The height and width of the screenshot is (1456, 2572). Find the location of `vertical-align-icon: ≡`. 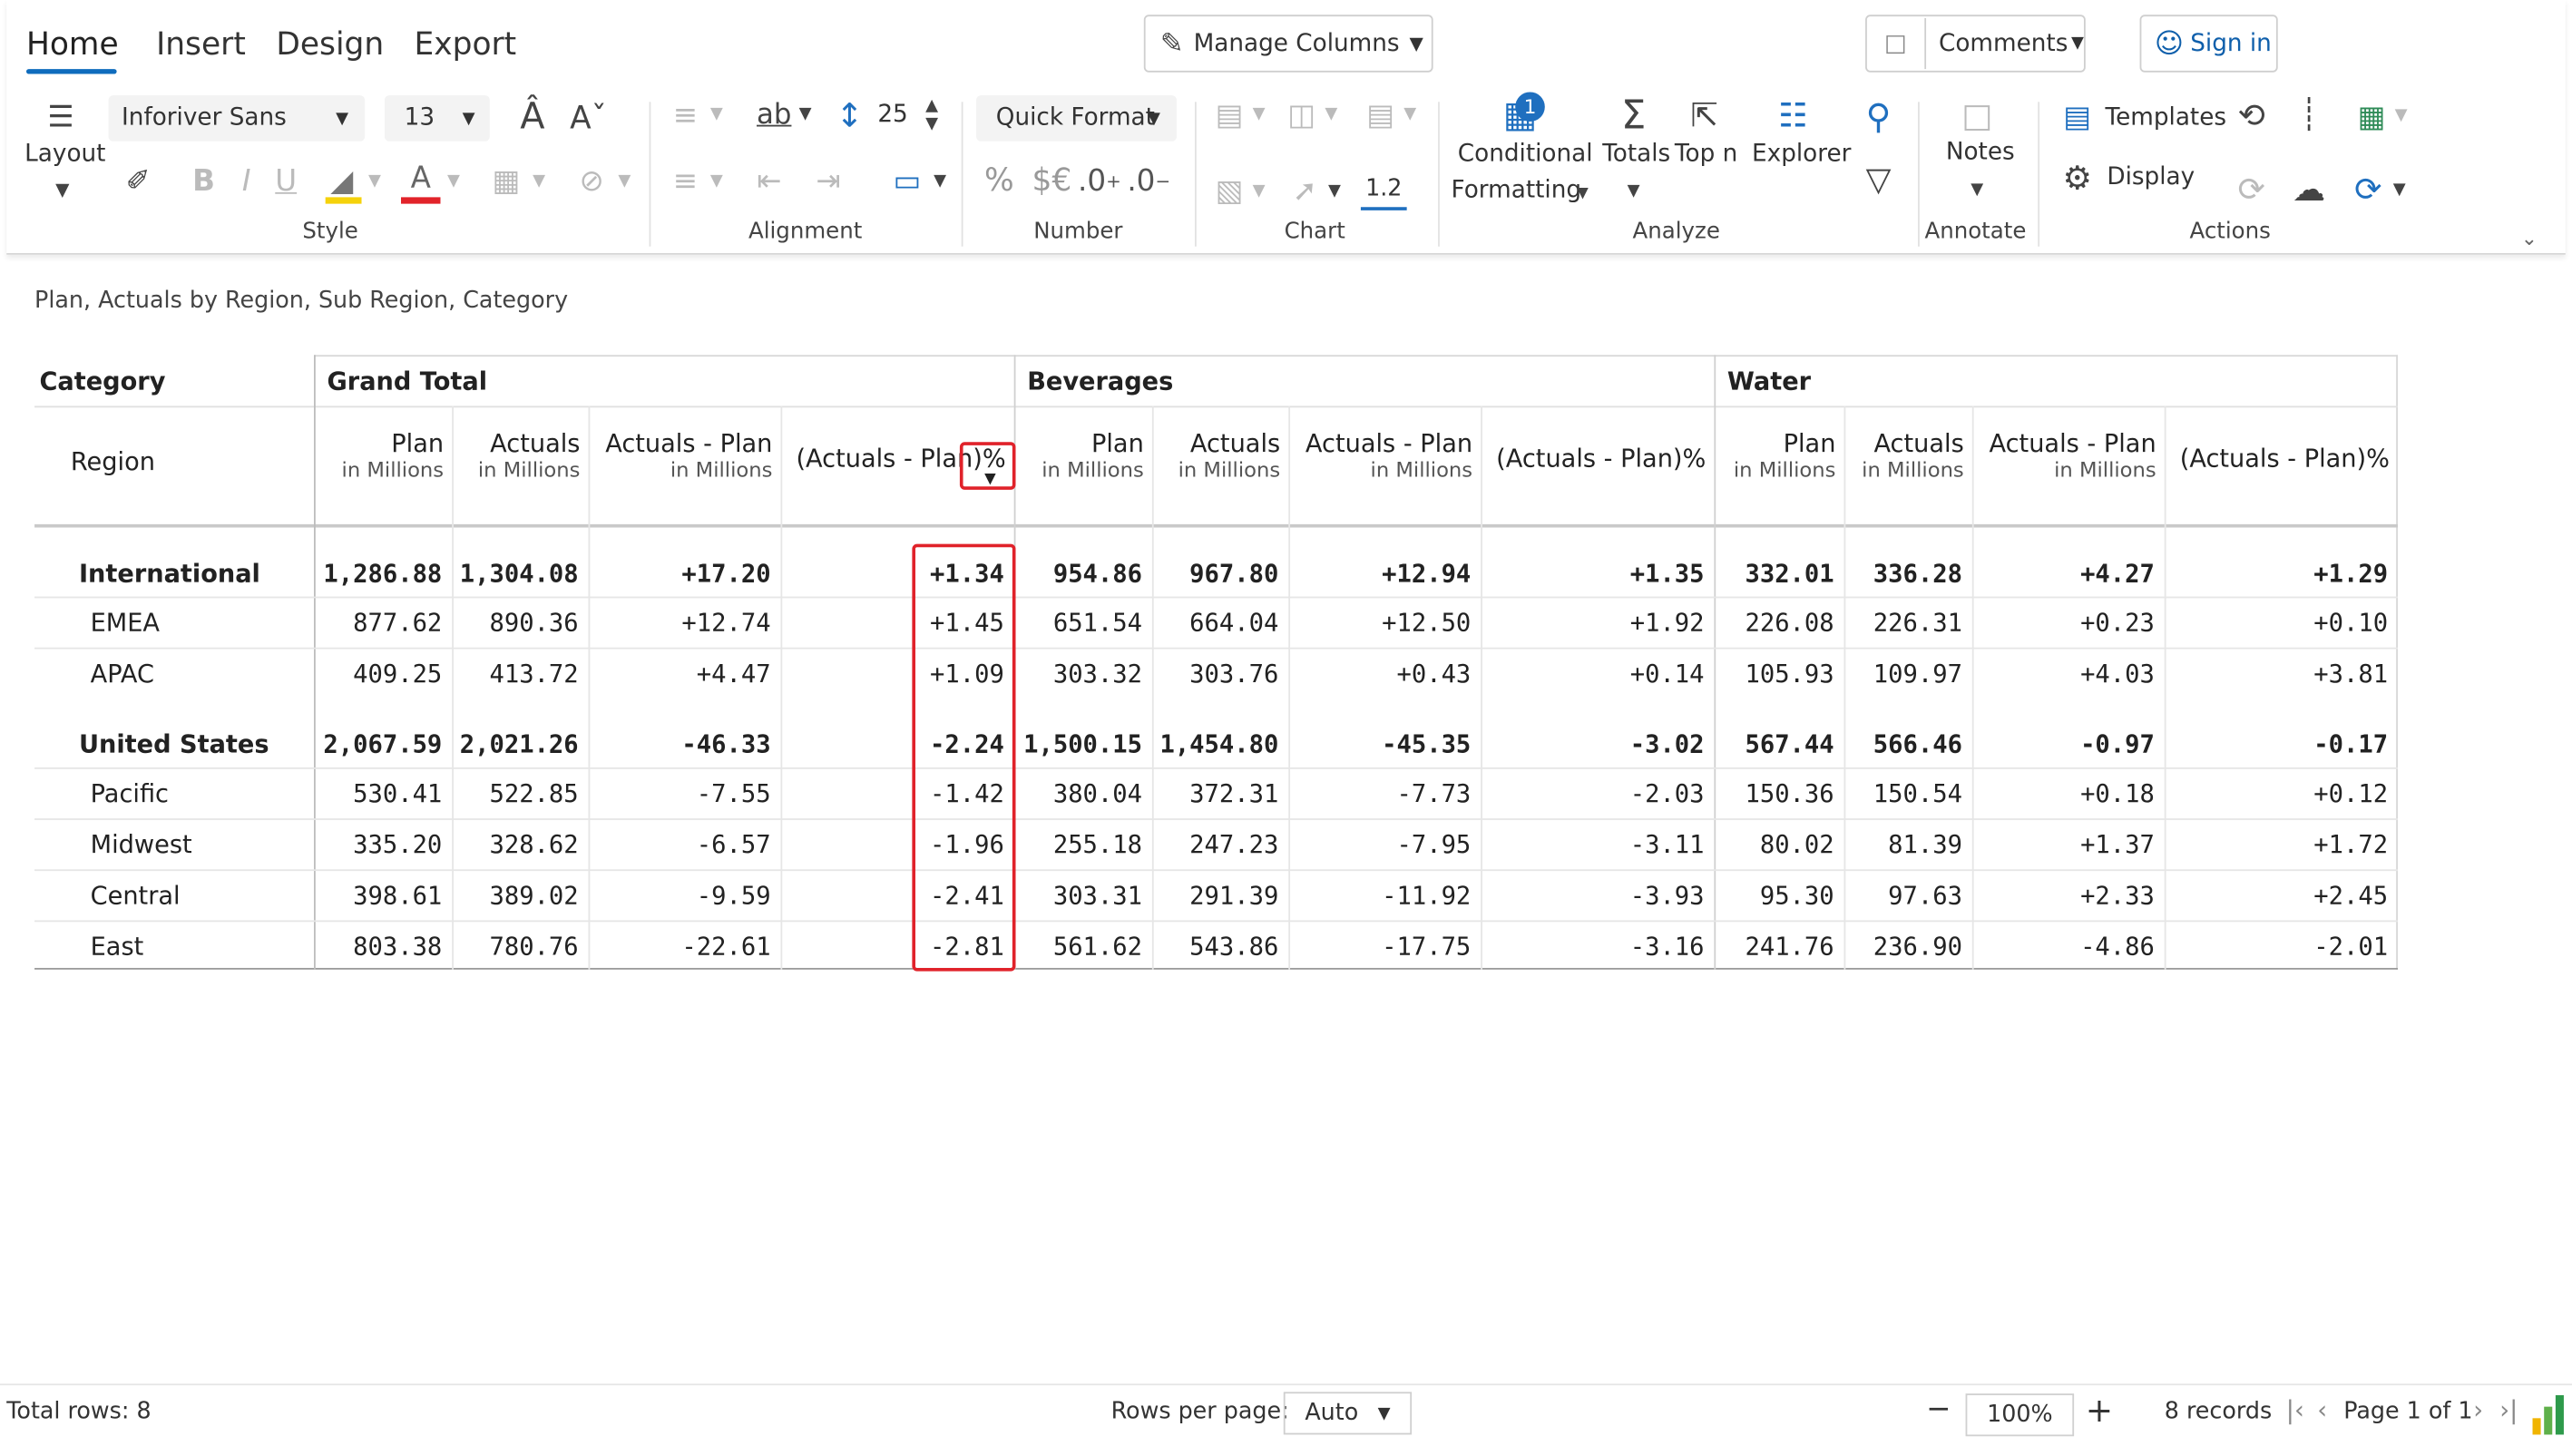

vertical-align-icon: ≡ is located at coordinates (685, 181).